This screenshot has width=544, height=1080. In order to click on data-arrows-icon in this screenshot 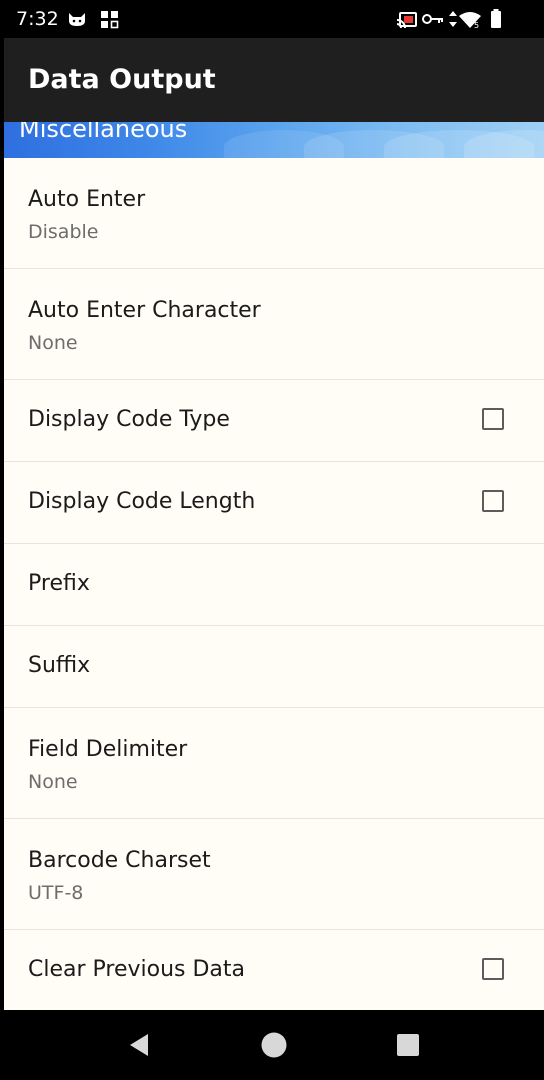, I will do `click(453, 19)`.